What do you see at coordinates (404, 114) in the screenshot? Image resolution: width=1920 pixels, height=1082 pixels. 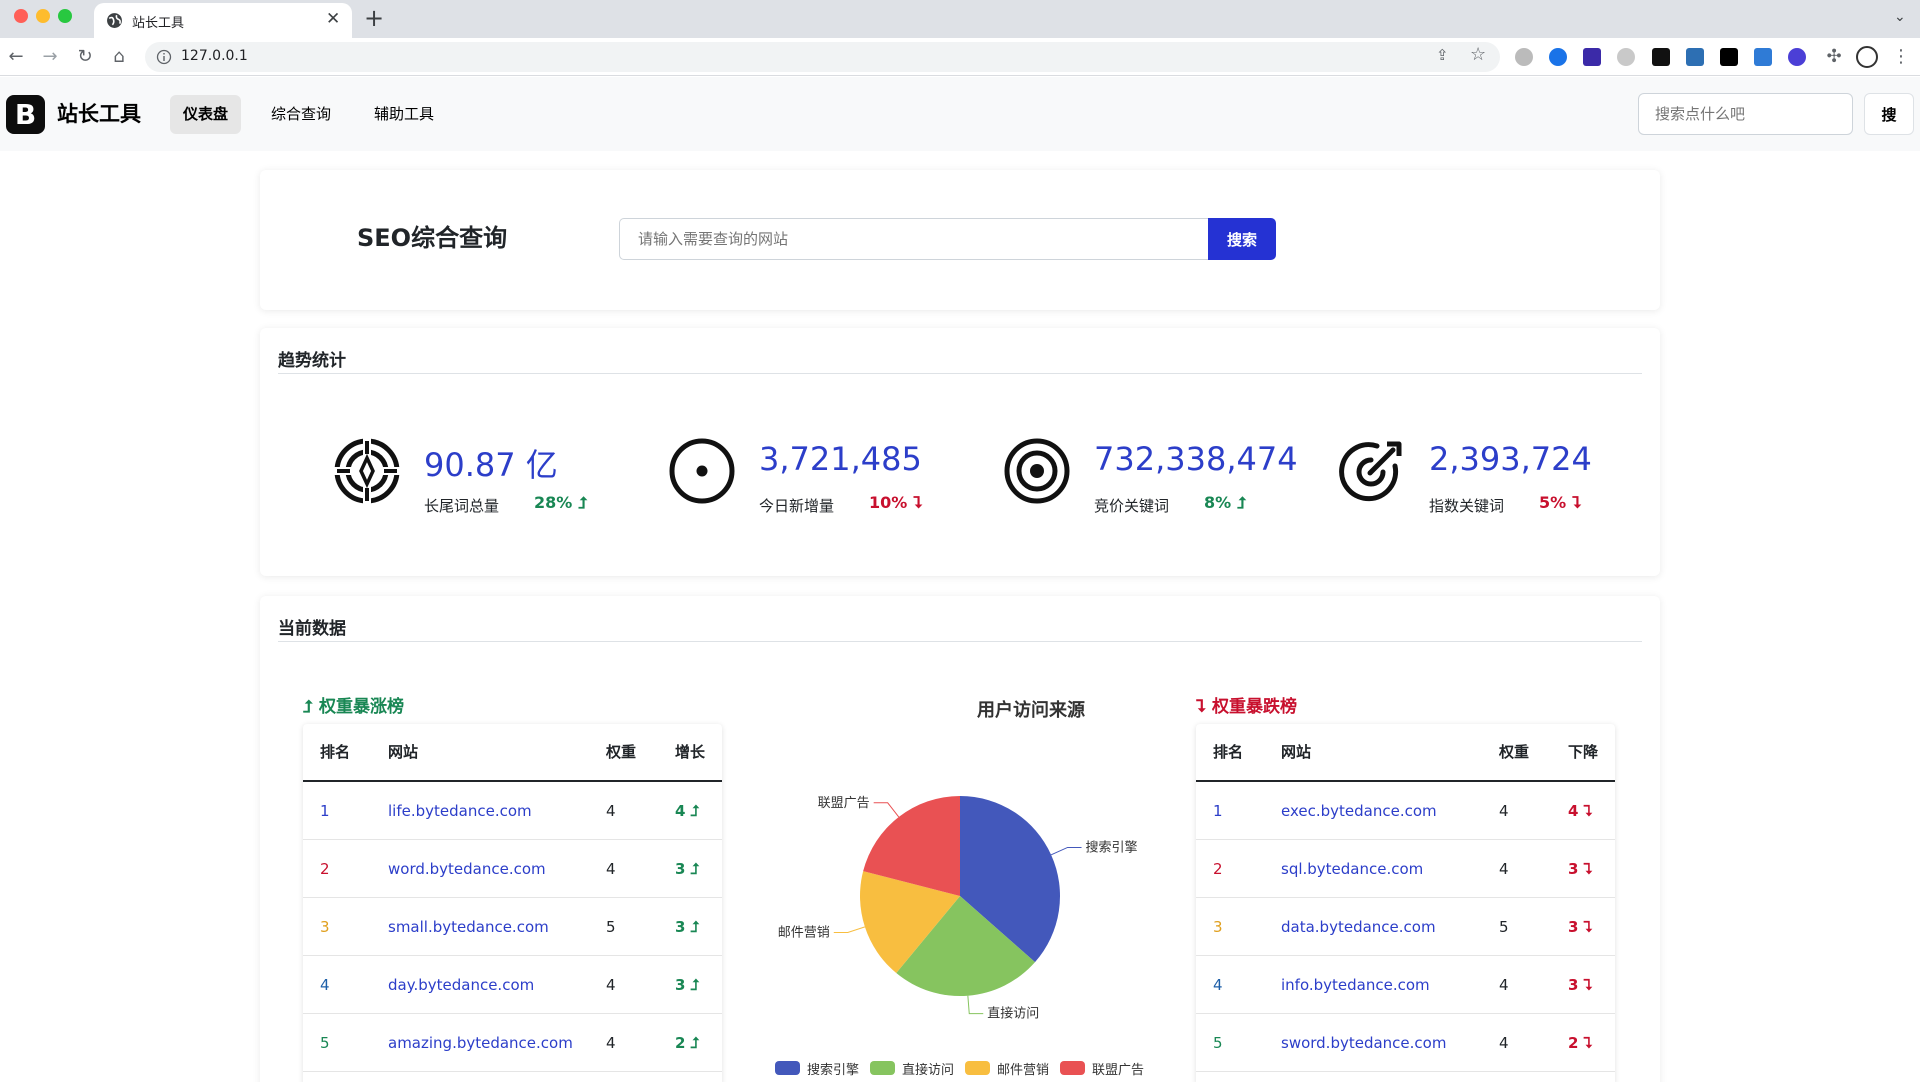 I see `nav-helper-tools: 辅助工具` at bounding box center [404, 114].